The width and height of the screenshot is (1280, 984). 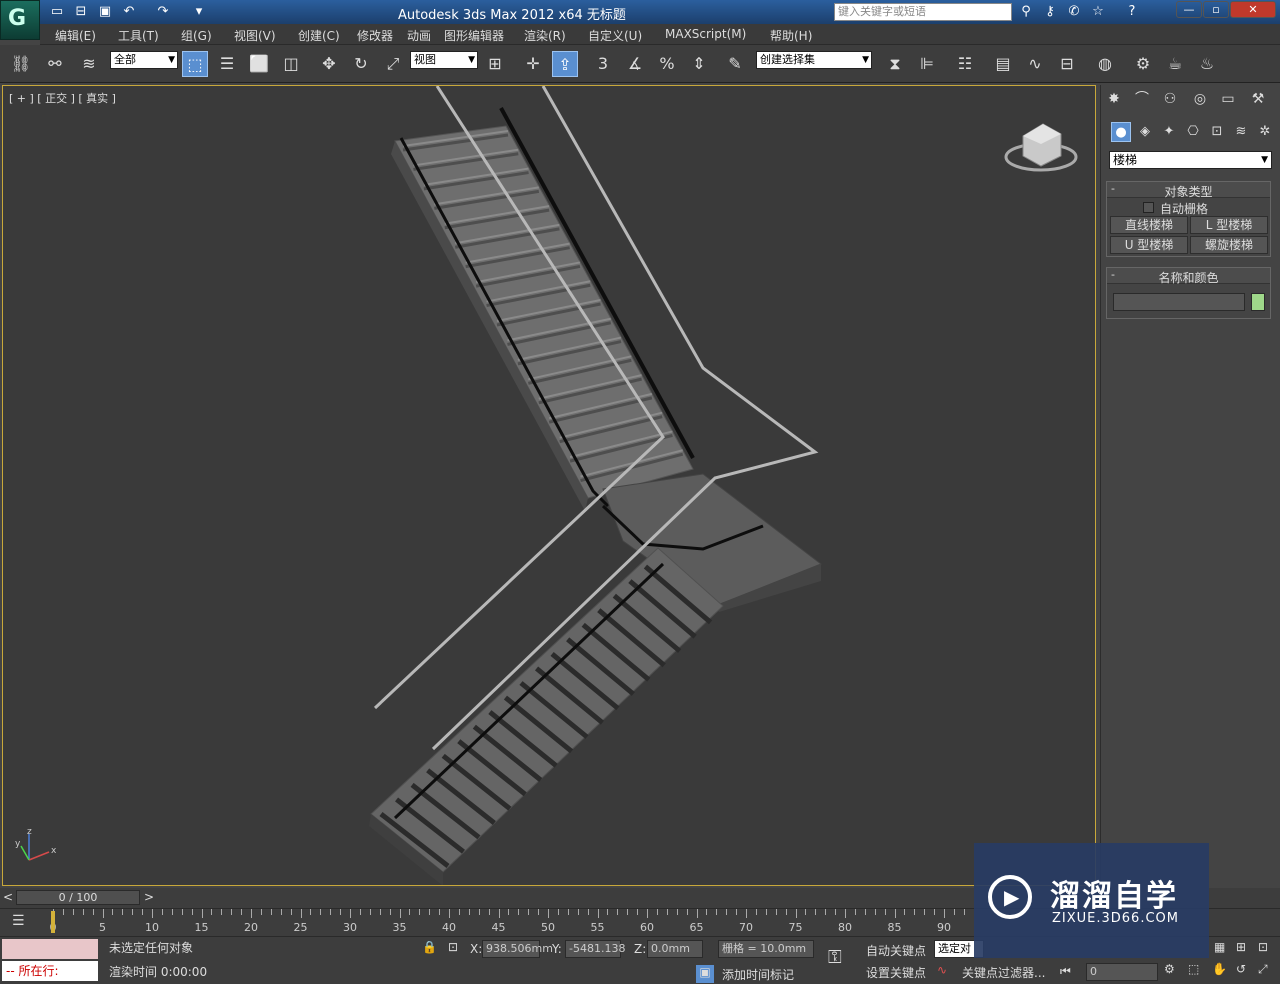 I want to click on maximize-viewport-icon: ⤢, so click(x=1263, y=969).